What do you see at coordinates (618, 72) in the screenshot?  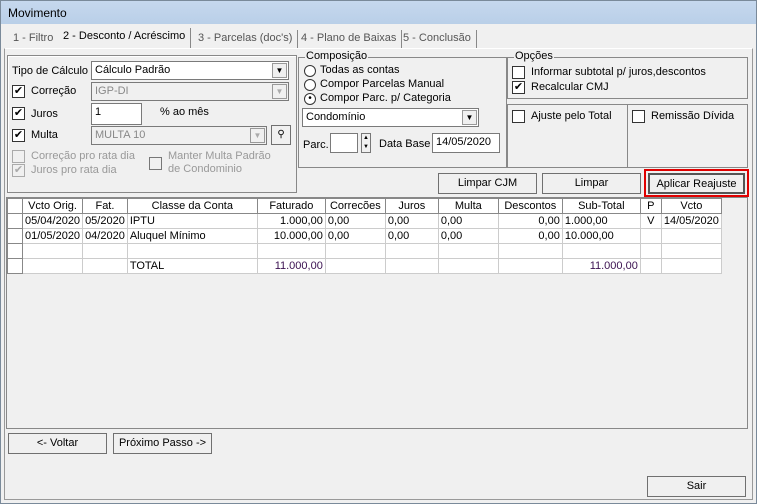 I see `informar-subtotal-label: Informar subtotal p/ juros,descontos` at bounding box center [618, 72].